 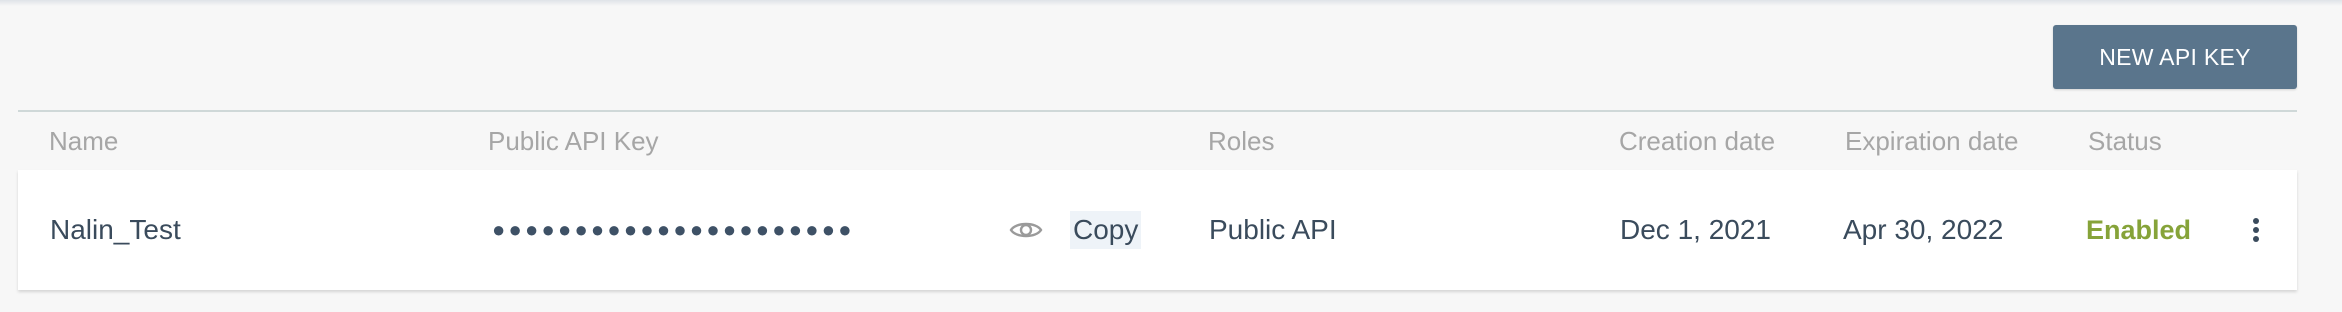 I want to click on masked-public-key: ●●●●●●●●●●●●●●●●●●●●●●, so click(x=673, y=229).